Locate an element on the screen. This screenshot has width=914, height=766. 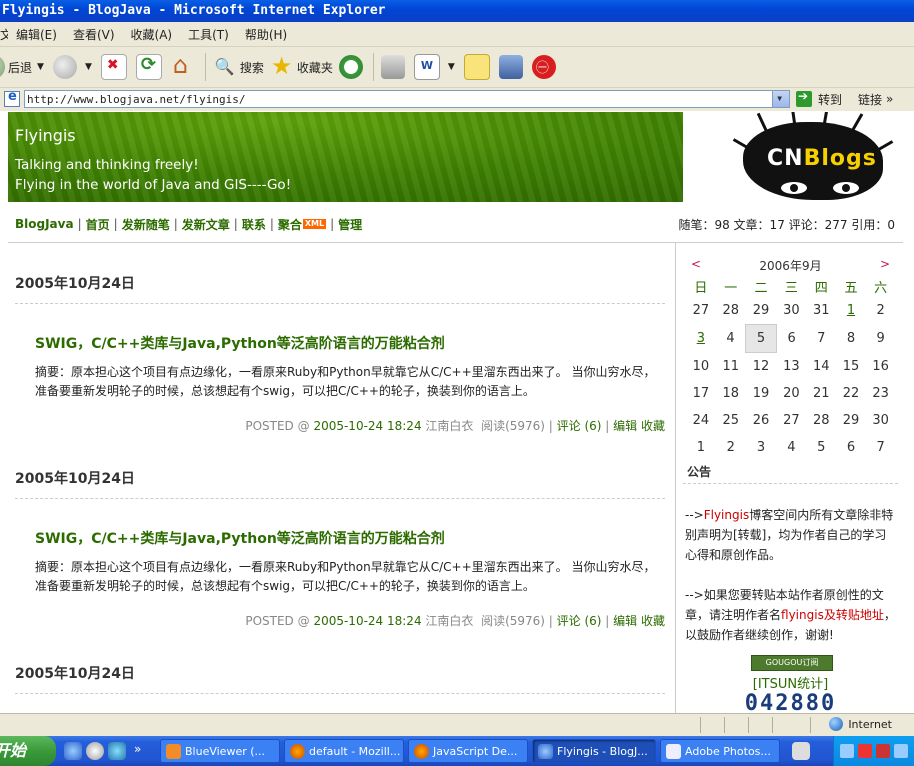
menu-file: 文件(F) is located at coordinates (4, 34).